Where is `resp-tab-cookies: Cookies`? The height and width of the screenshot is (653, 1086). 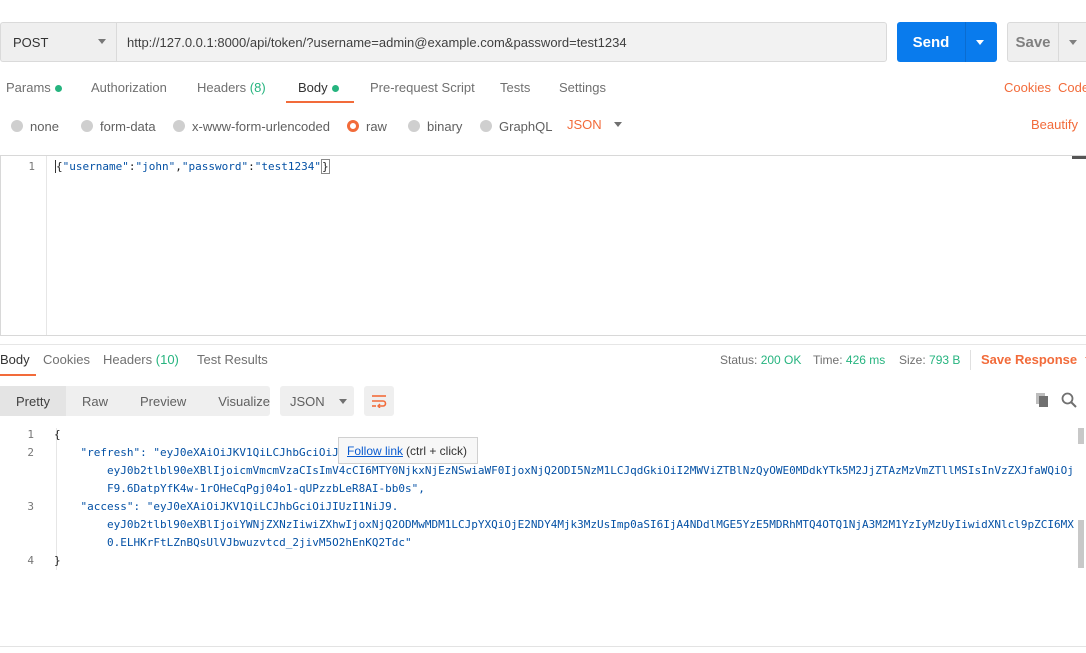
resp-tab-cookies: Cookies is located at coordinates (66, 359).